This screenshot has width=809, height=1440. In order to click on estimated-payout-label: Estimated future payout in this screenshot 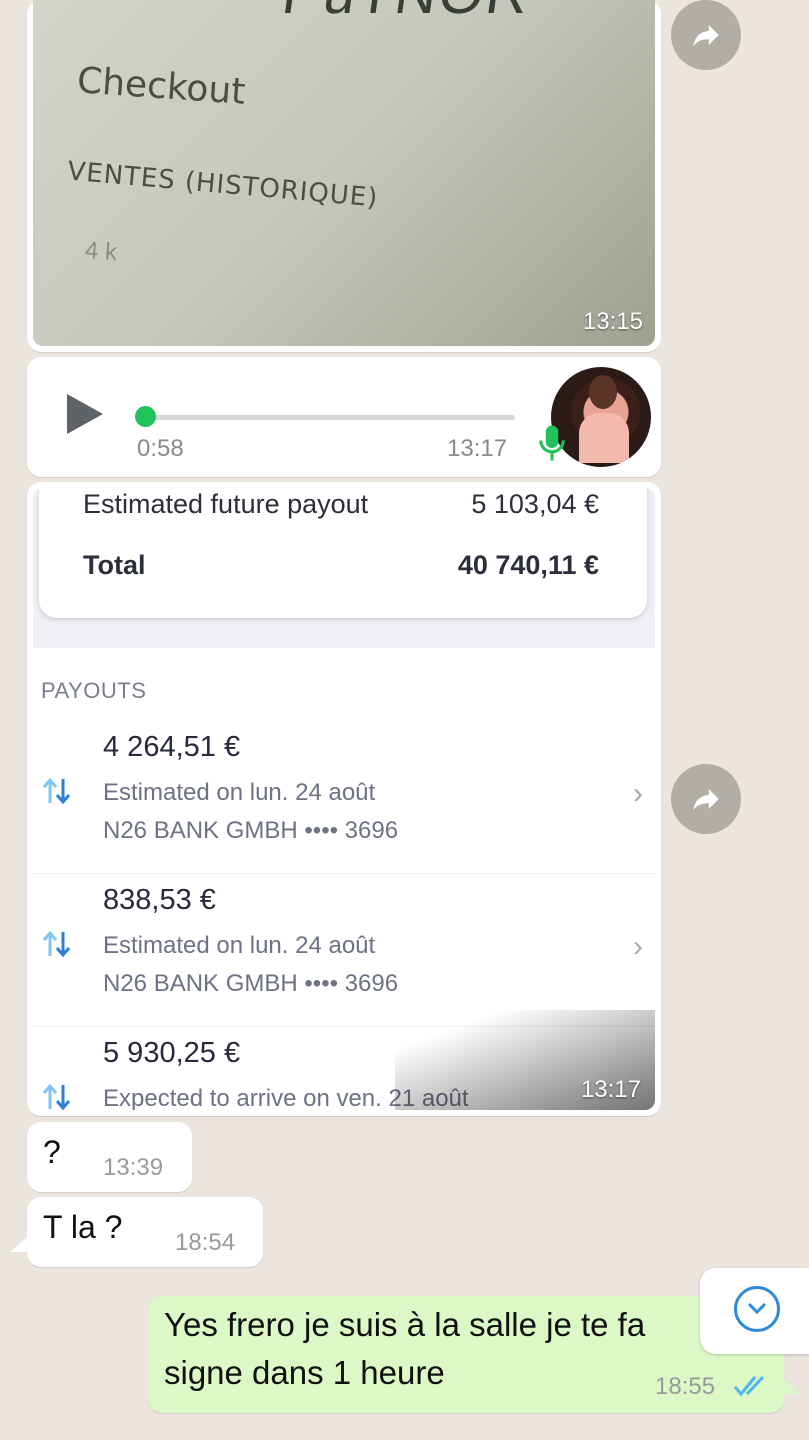, I will do `click(226, 504)`.